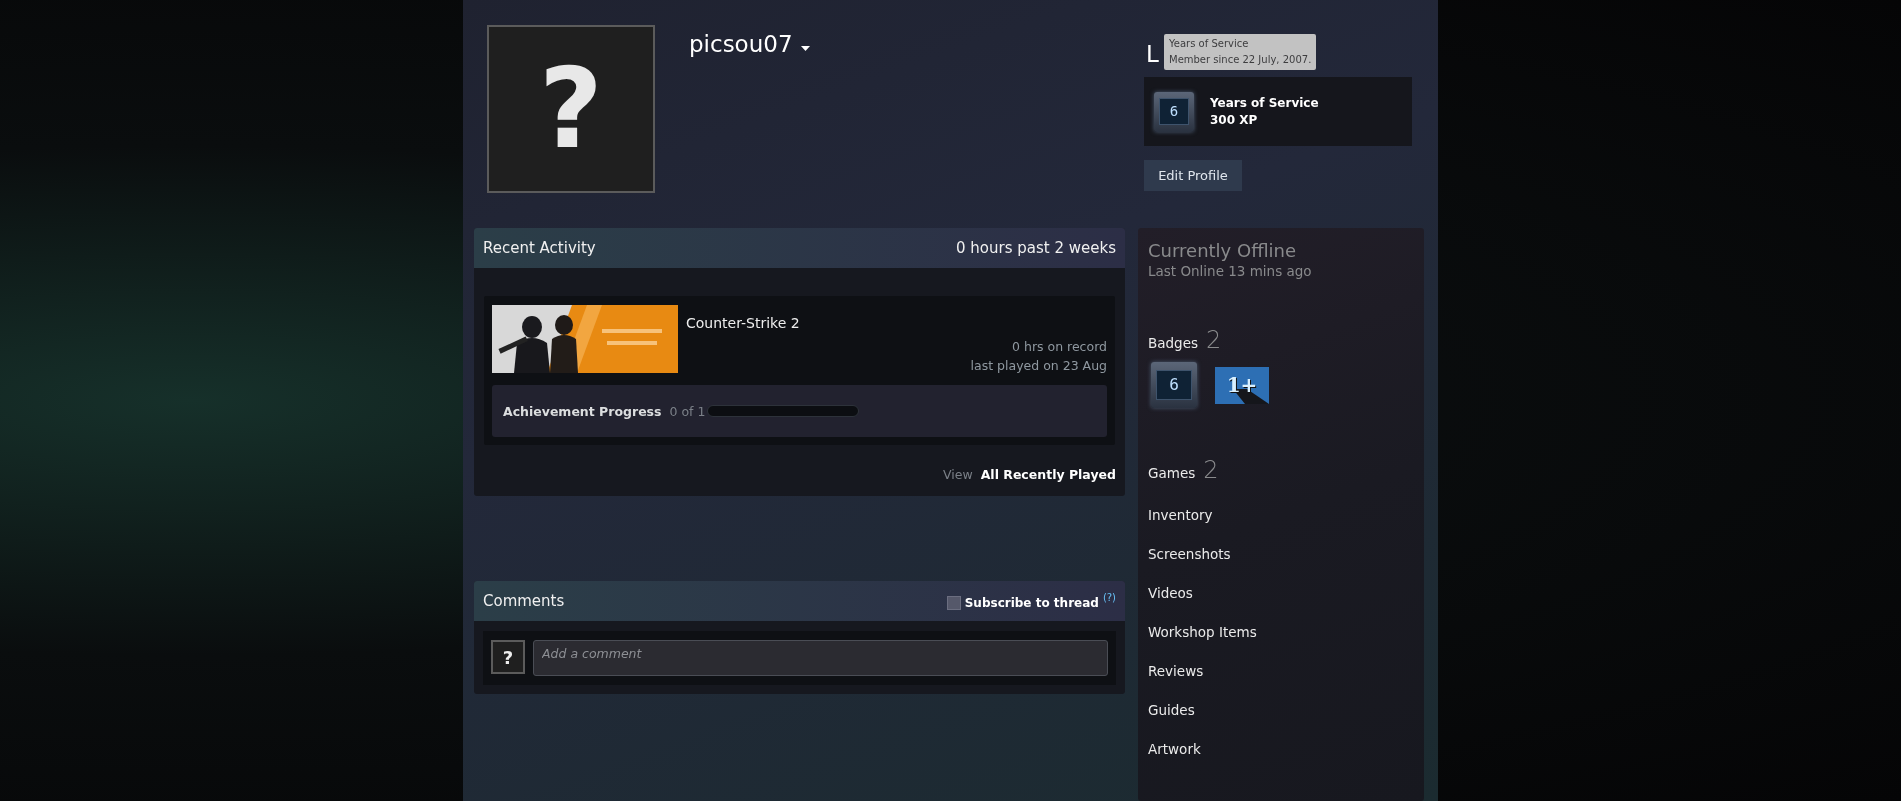 This screenshot has height=801, width=1901. I want to click on sidebar-link: Badges, so click(1173, 343).